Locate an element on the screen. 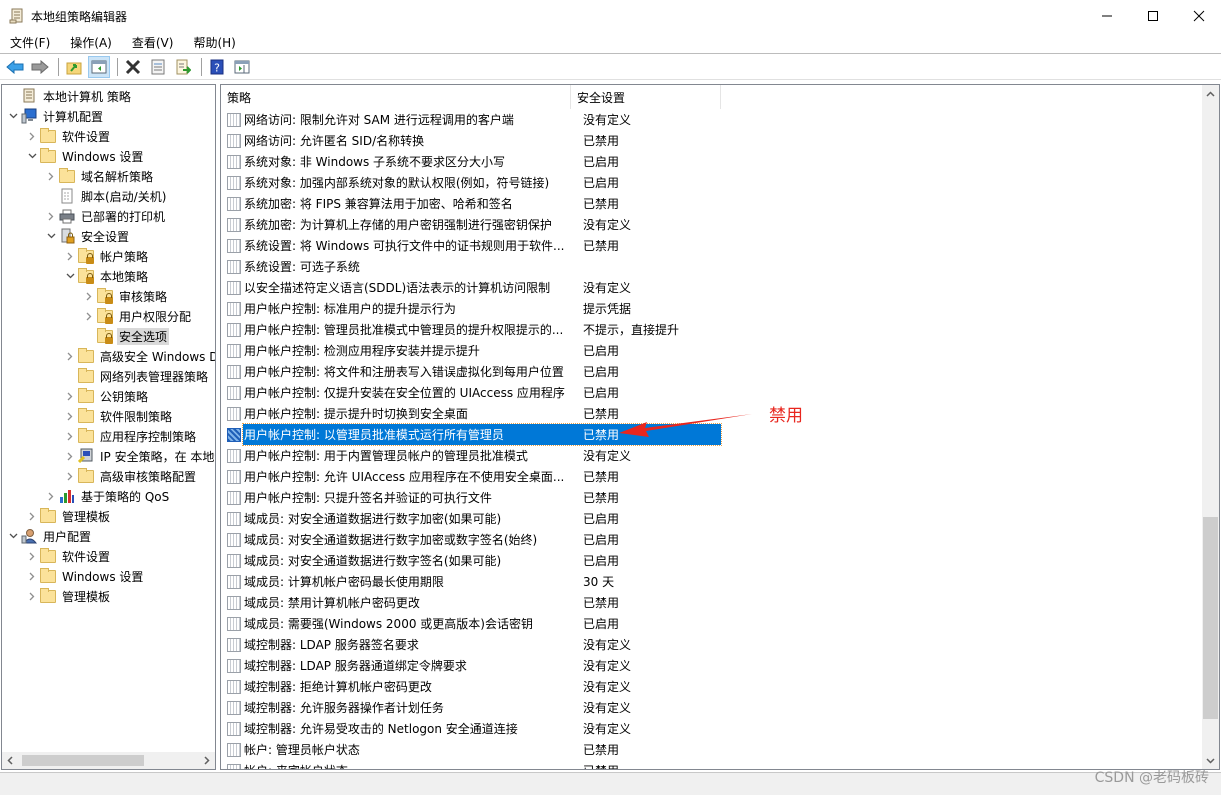  export-list-button is located at coordinates (183, 67).